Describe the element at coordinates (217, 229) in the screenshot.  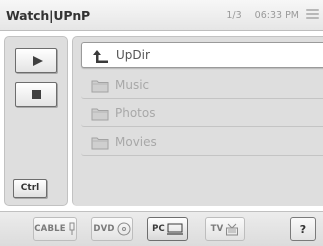
I see `source-label: TV` at that location.